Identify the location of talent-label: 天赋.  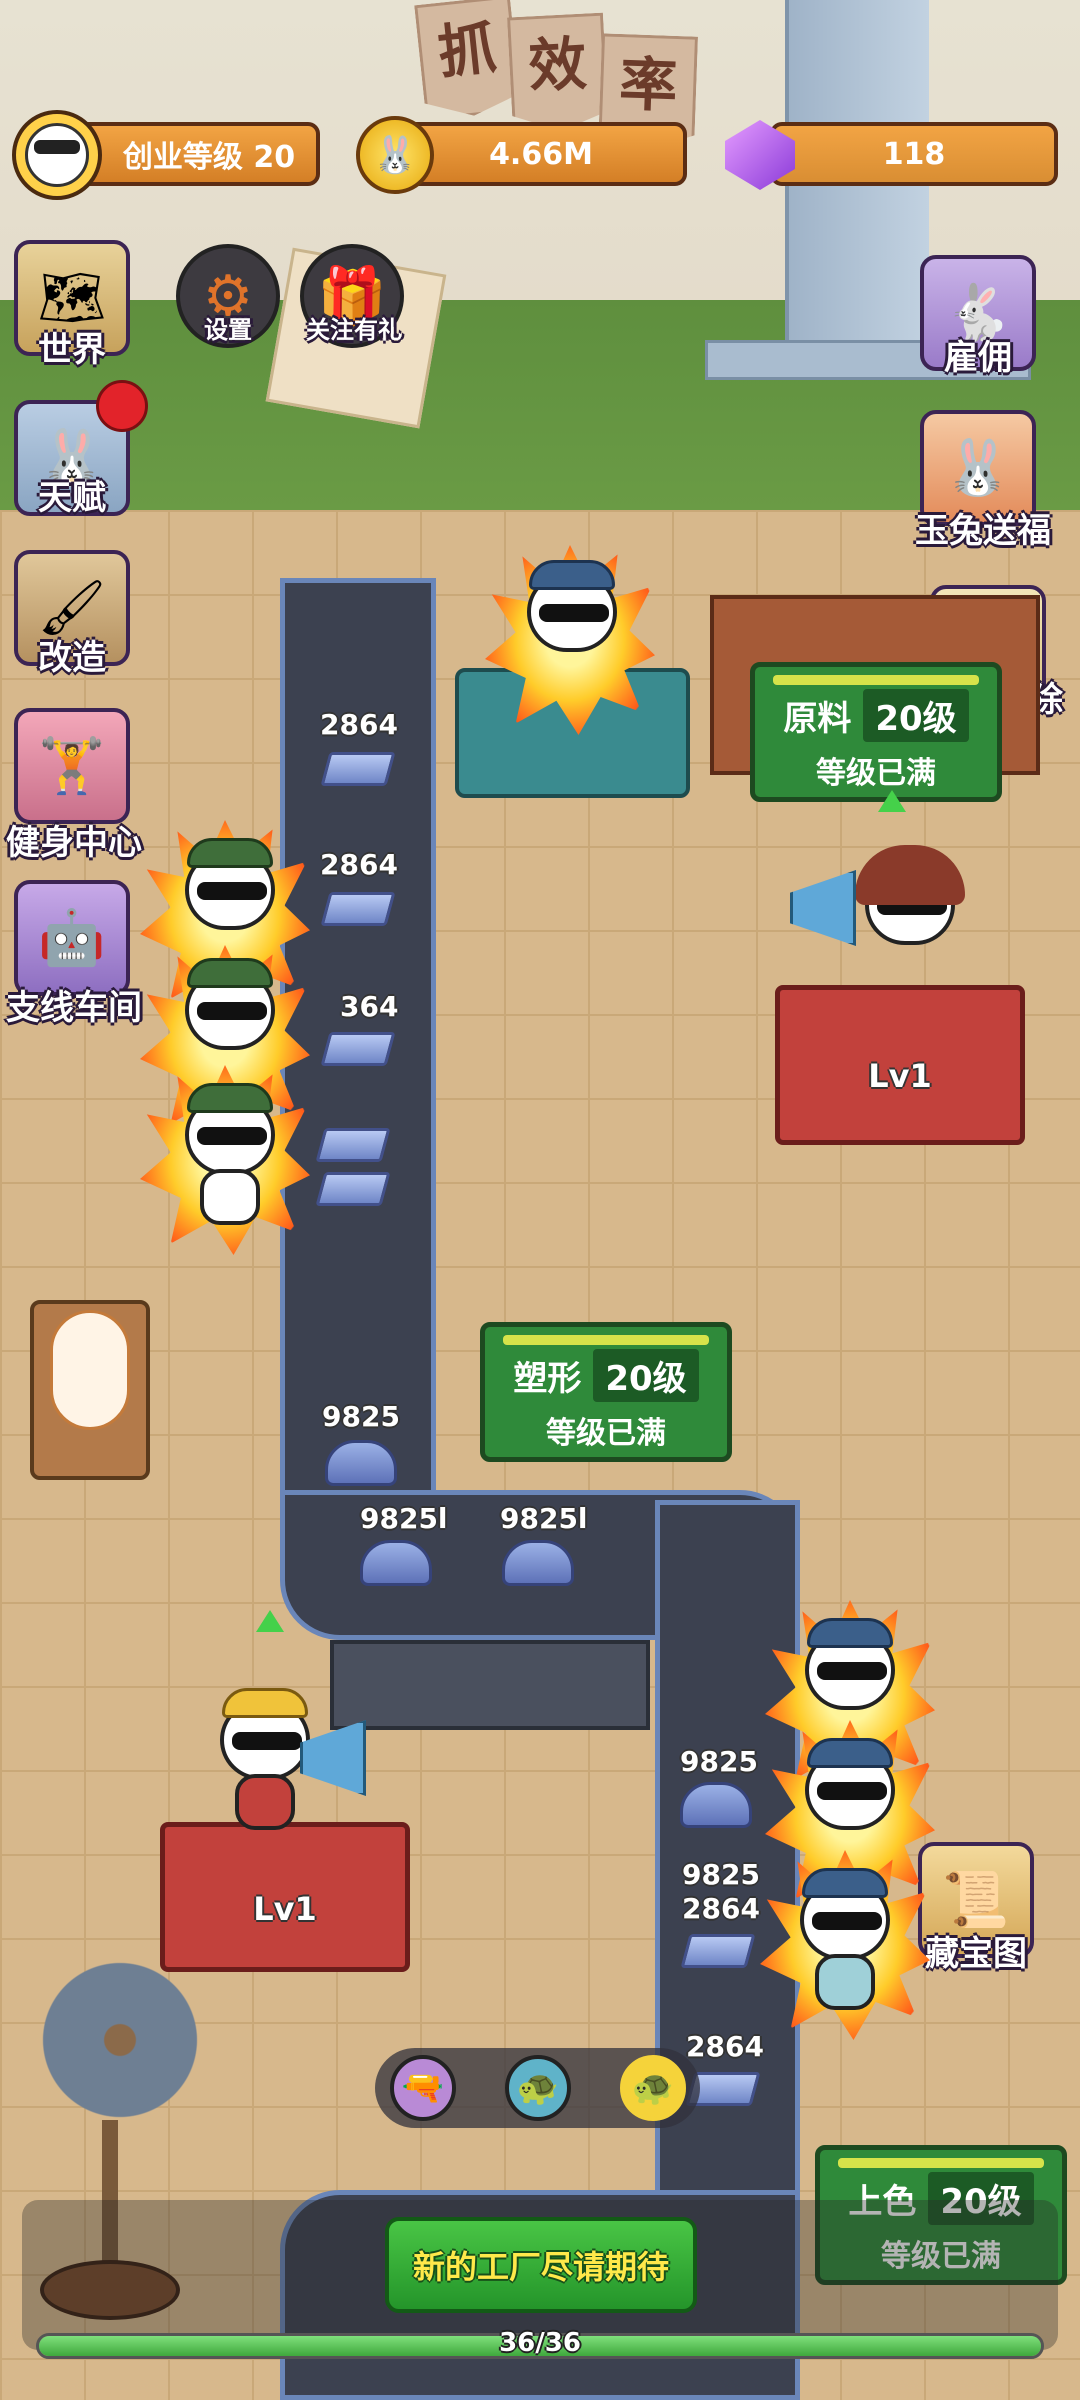
(72, 498).